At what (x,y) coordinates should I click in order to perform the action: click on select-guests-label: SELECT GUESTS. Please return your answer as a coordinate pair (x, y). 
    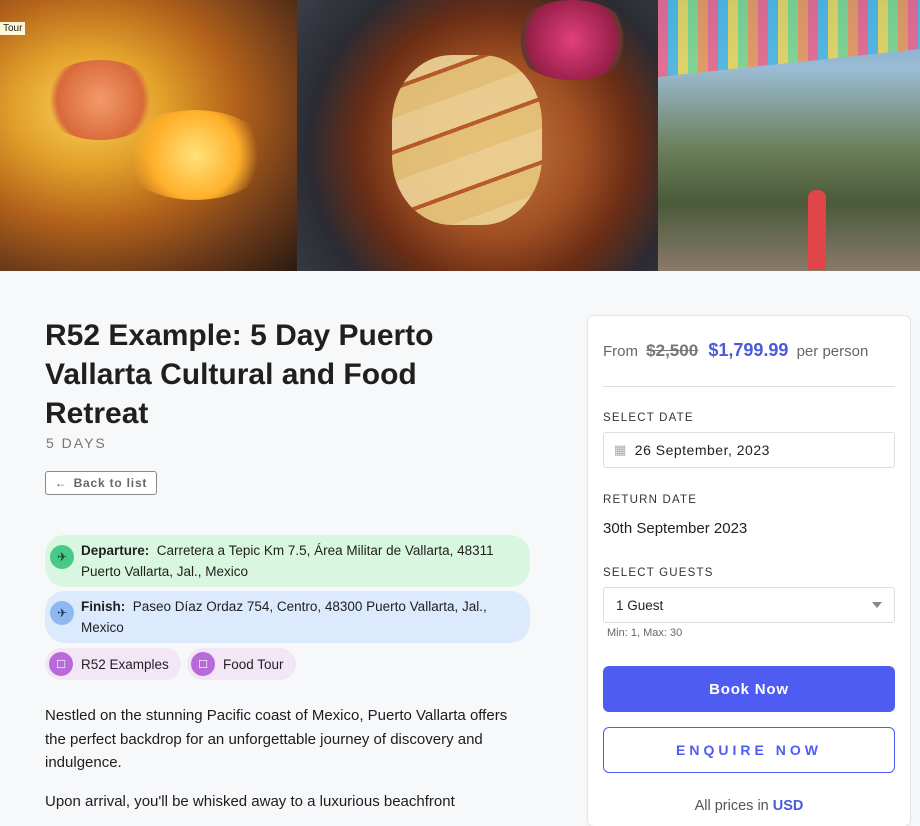
    Looking at the image, I should click on (658, 573).